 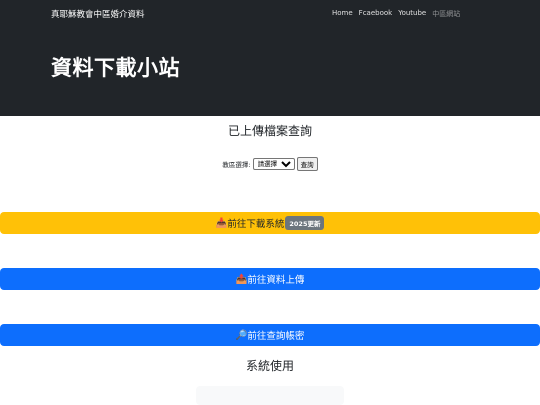 What do you see at coordinates (269, 131) in the screenshot?
I see `query-section-title: 已上傳檔案查詢` at bounding box center [269, 131].